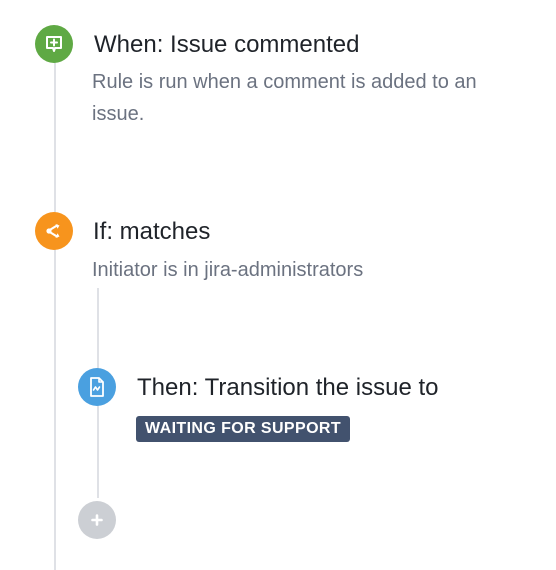 This screenshot has height=570, width=556. Describe the element at coordinates (226, 45) in the screenshot. I see `trigger-title: When: Issue commented` at that location.